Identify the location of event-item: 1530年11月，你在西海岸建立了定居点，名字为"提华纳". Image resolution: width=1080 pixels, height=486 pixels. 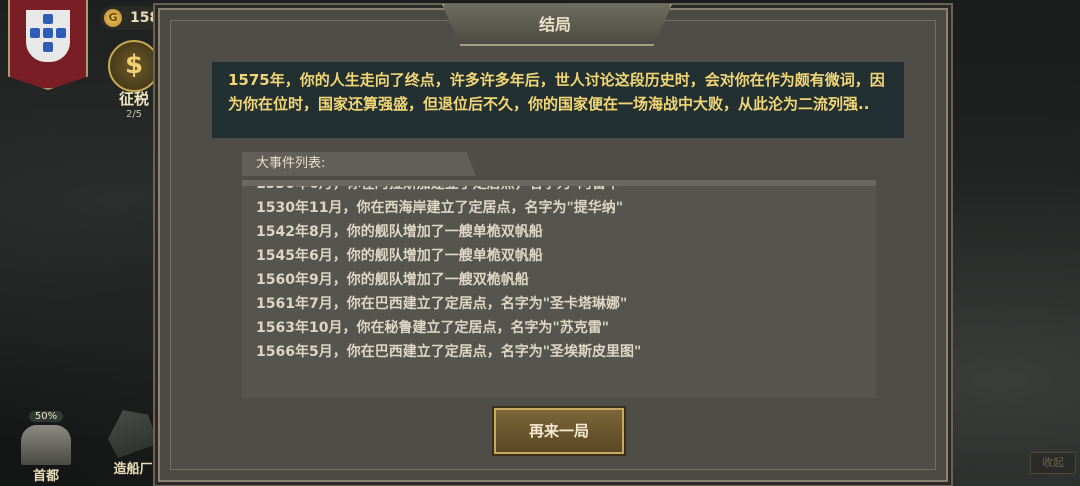
(440, 208).